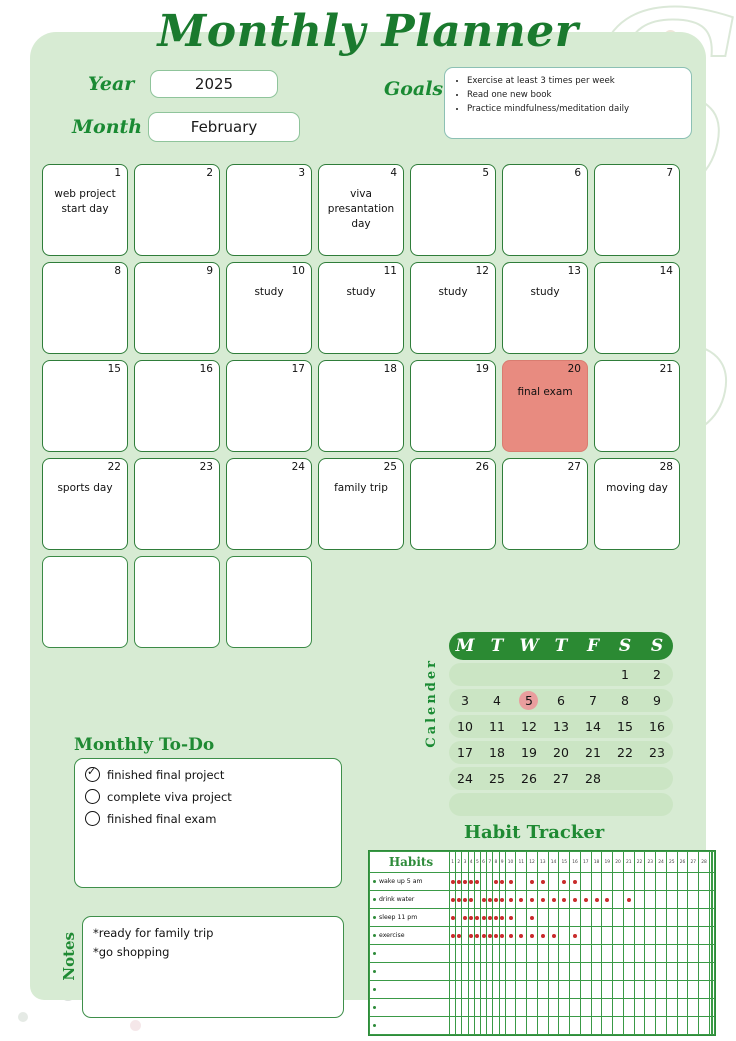 This screenshot has height=1041, width=736. I want to click on todo-item: finished final project, so click(208, 773).